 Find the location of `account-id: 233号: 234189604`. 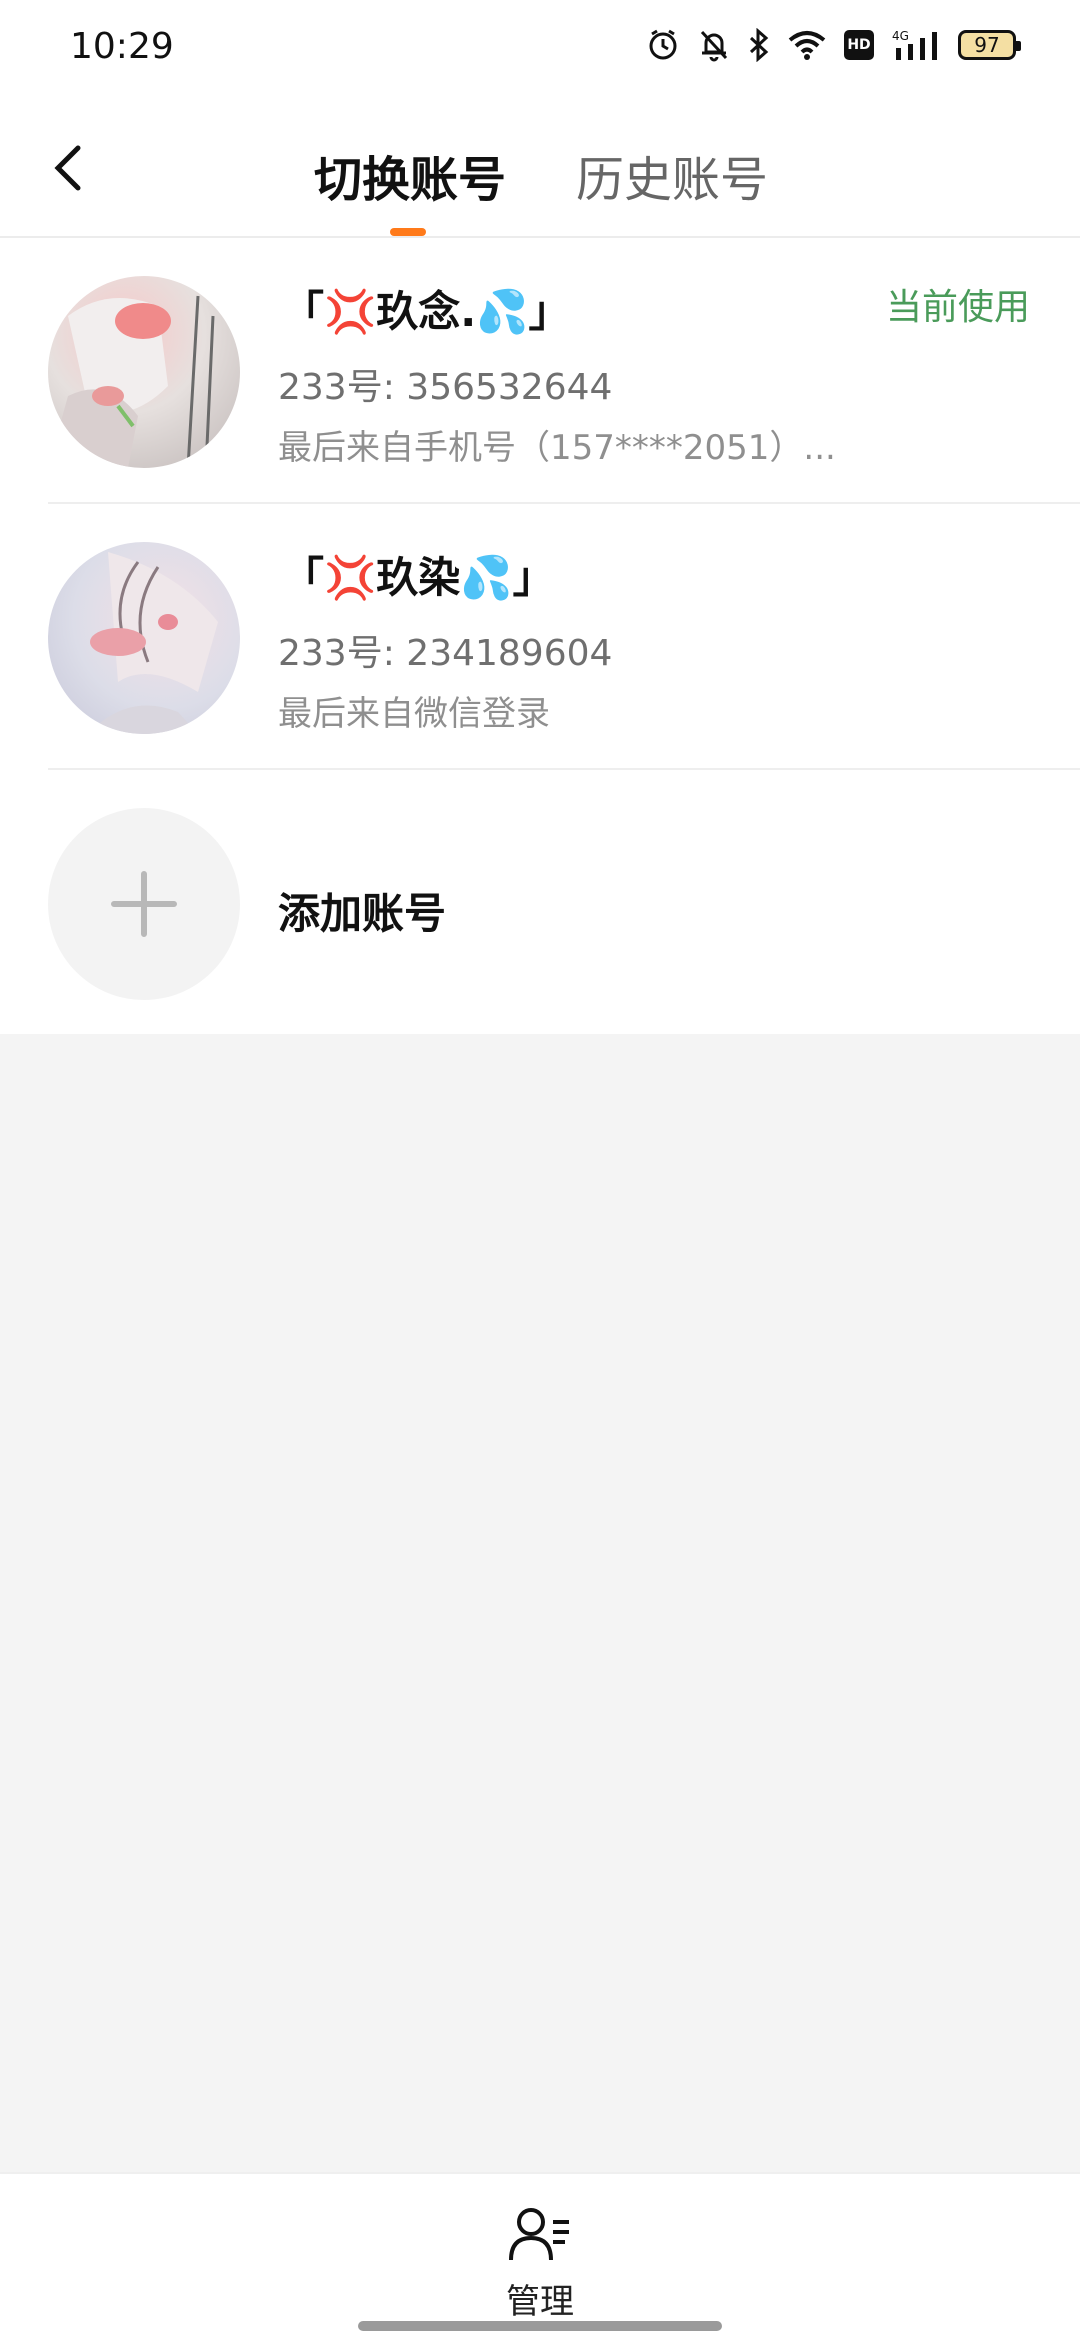

account-id: 233号: 234189604 is located at coordinates (445, 653).